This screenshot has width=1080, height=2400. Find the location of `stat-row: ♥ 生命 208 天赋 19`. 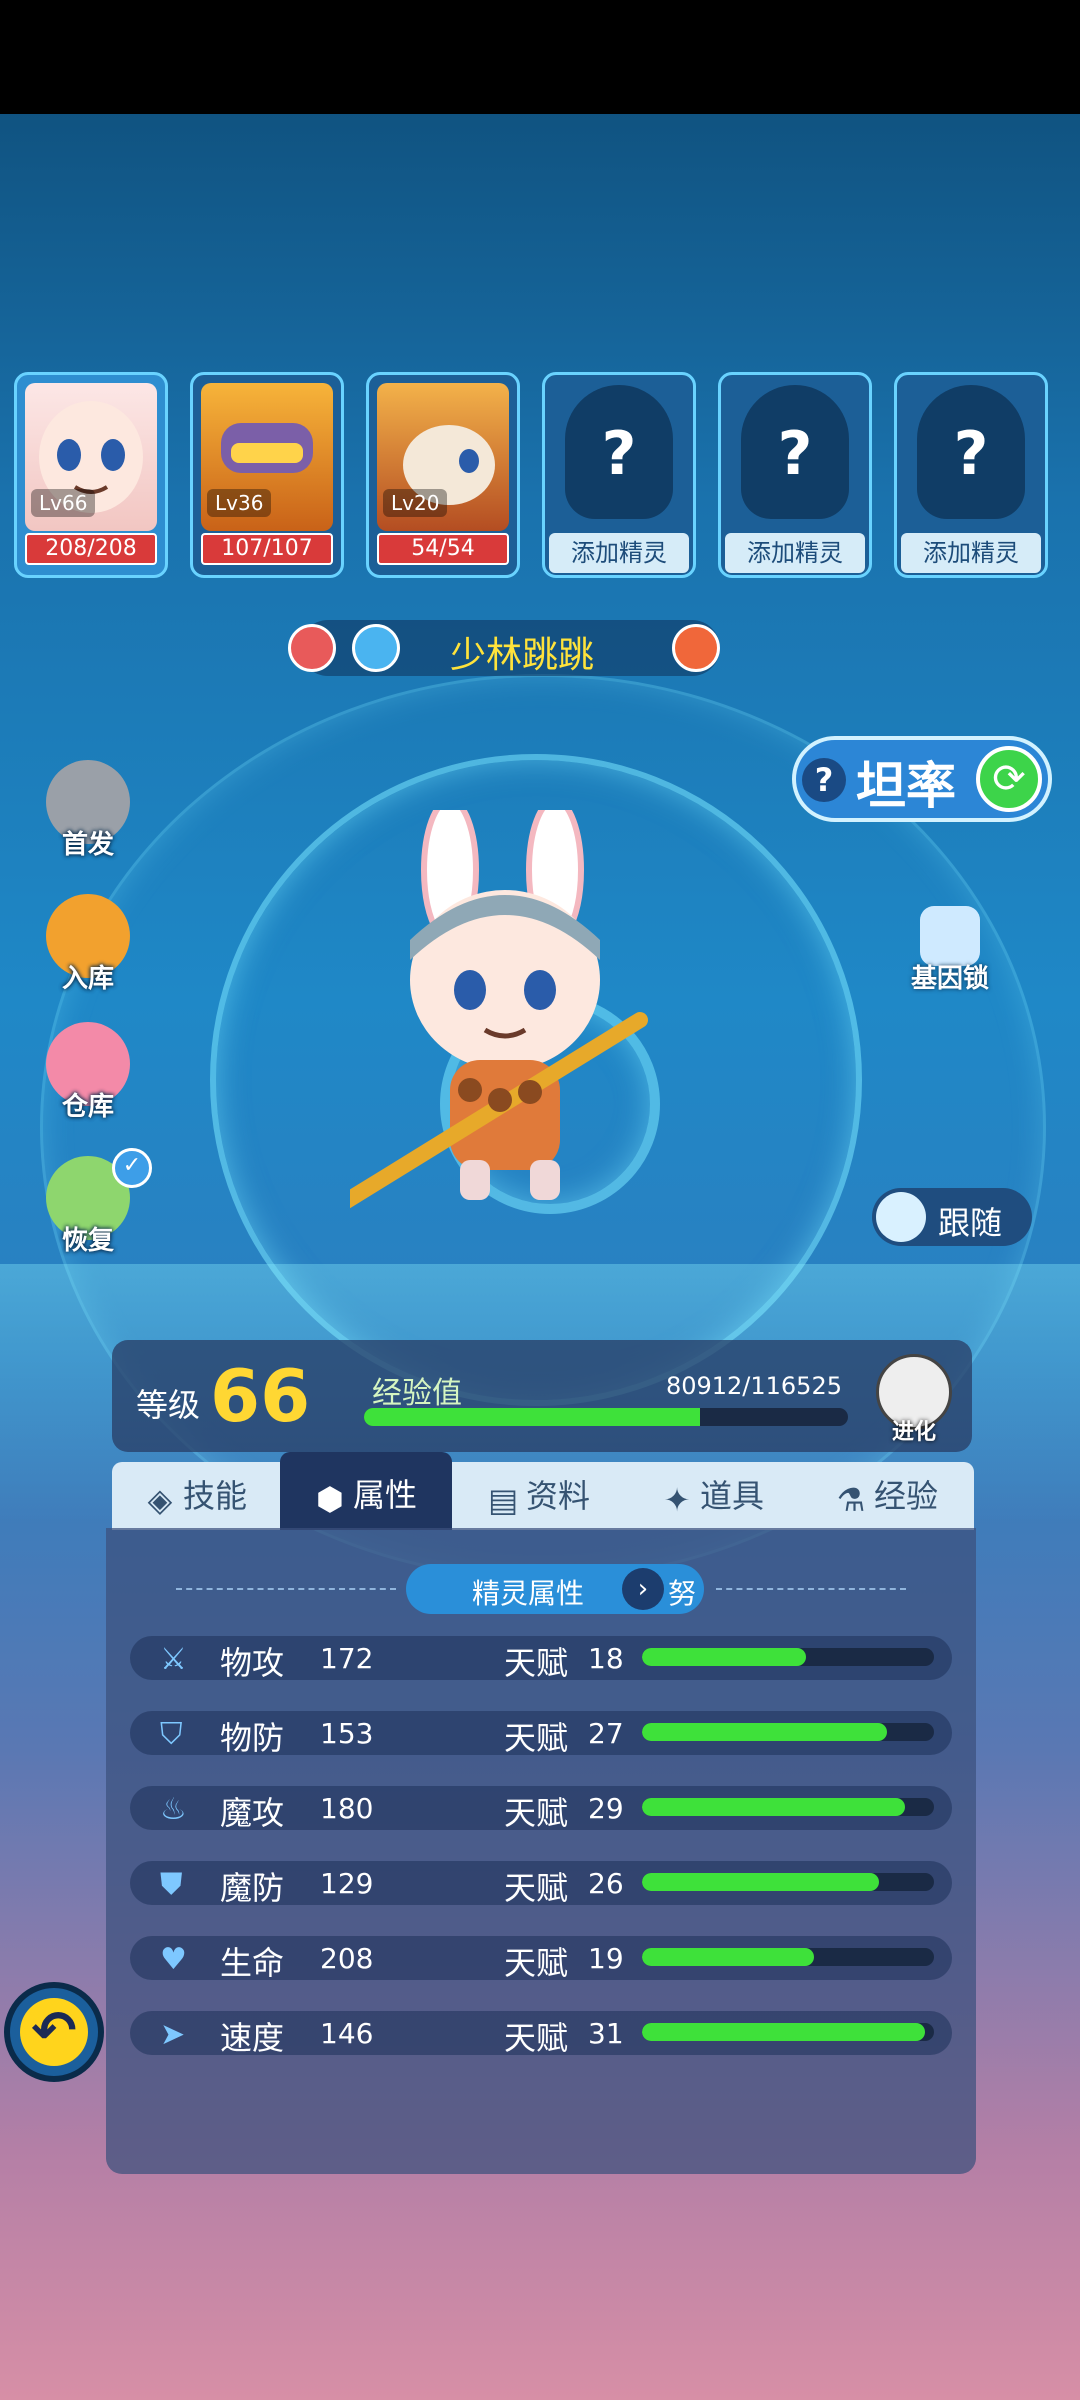

stat-row: ♥ 生命 208 天赋 19 is located at coordinates (541, 1959).